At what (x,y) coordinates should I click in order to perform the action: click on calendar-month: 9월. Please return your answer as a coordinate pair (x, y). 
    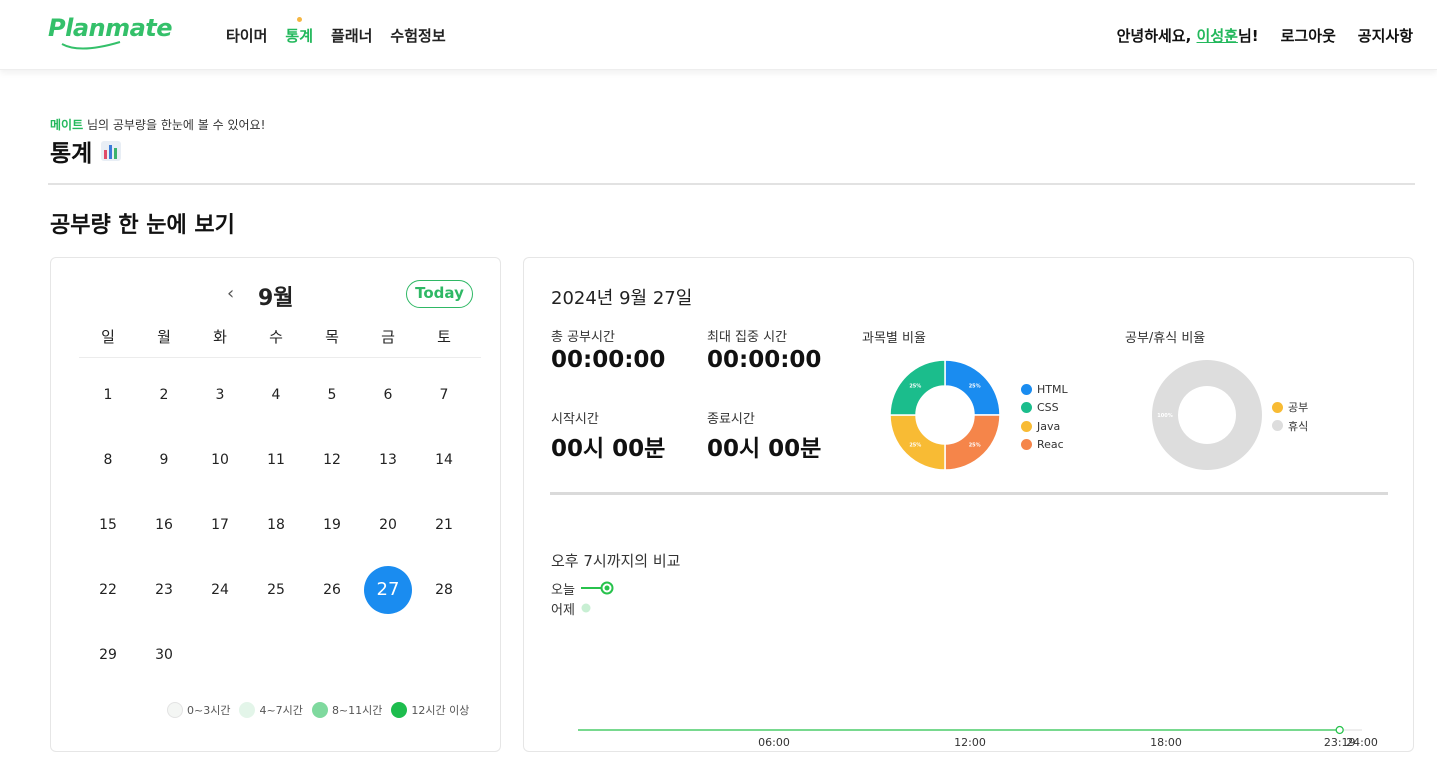
    Looking at the image, I should click on (276, 298).